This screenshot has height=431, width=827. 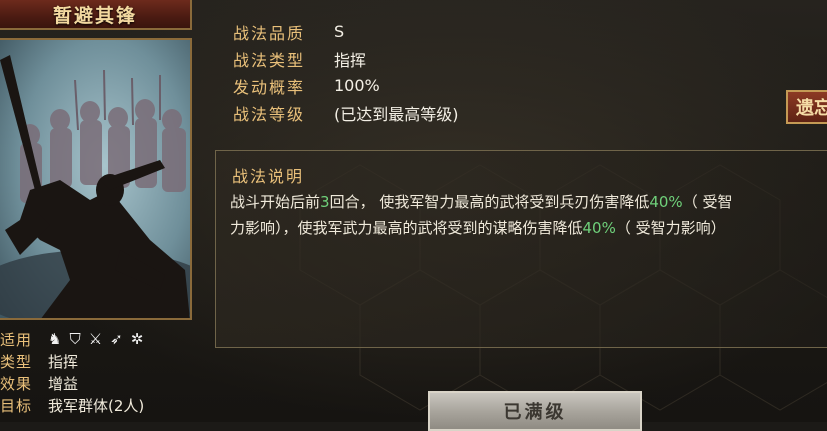 I want to click on shield-icon: ⛉, so click(x=75, y=338).